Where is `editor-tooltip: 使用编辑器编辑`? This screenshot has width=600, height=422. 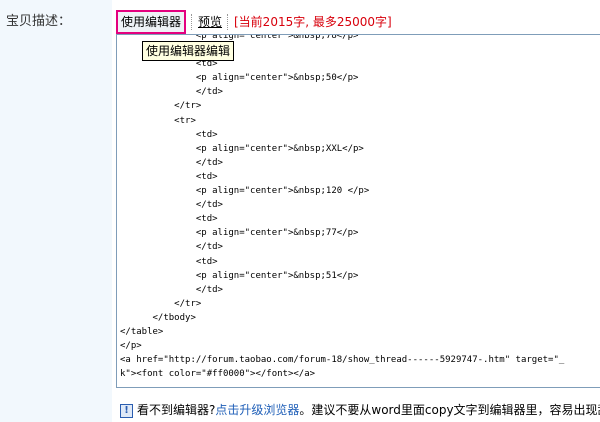
editor-tooltip: 使用编辑器编辑 is located at coordinates (188, 51).